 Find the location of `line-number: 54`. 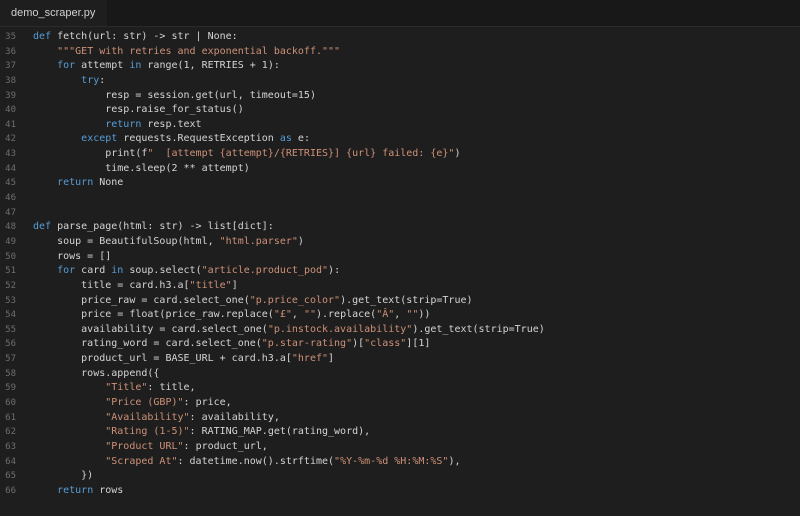

line-number: 54 is located at coordinates (10, 315).